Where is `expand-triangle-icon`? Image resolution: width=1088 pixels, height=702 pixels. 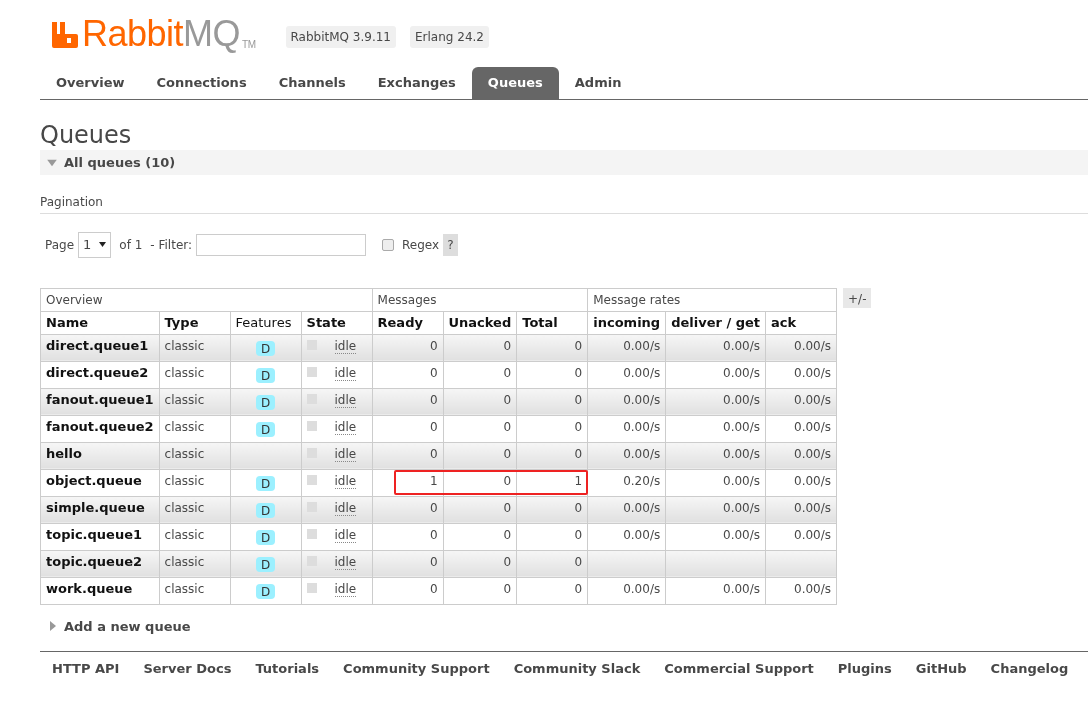
expand-triangle-icon is located at coordinates (53, 626).